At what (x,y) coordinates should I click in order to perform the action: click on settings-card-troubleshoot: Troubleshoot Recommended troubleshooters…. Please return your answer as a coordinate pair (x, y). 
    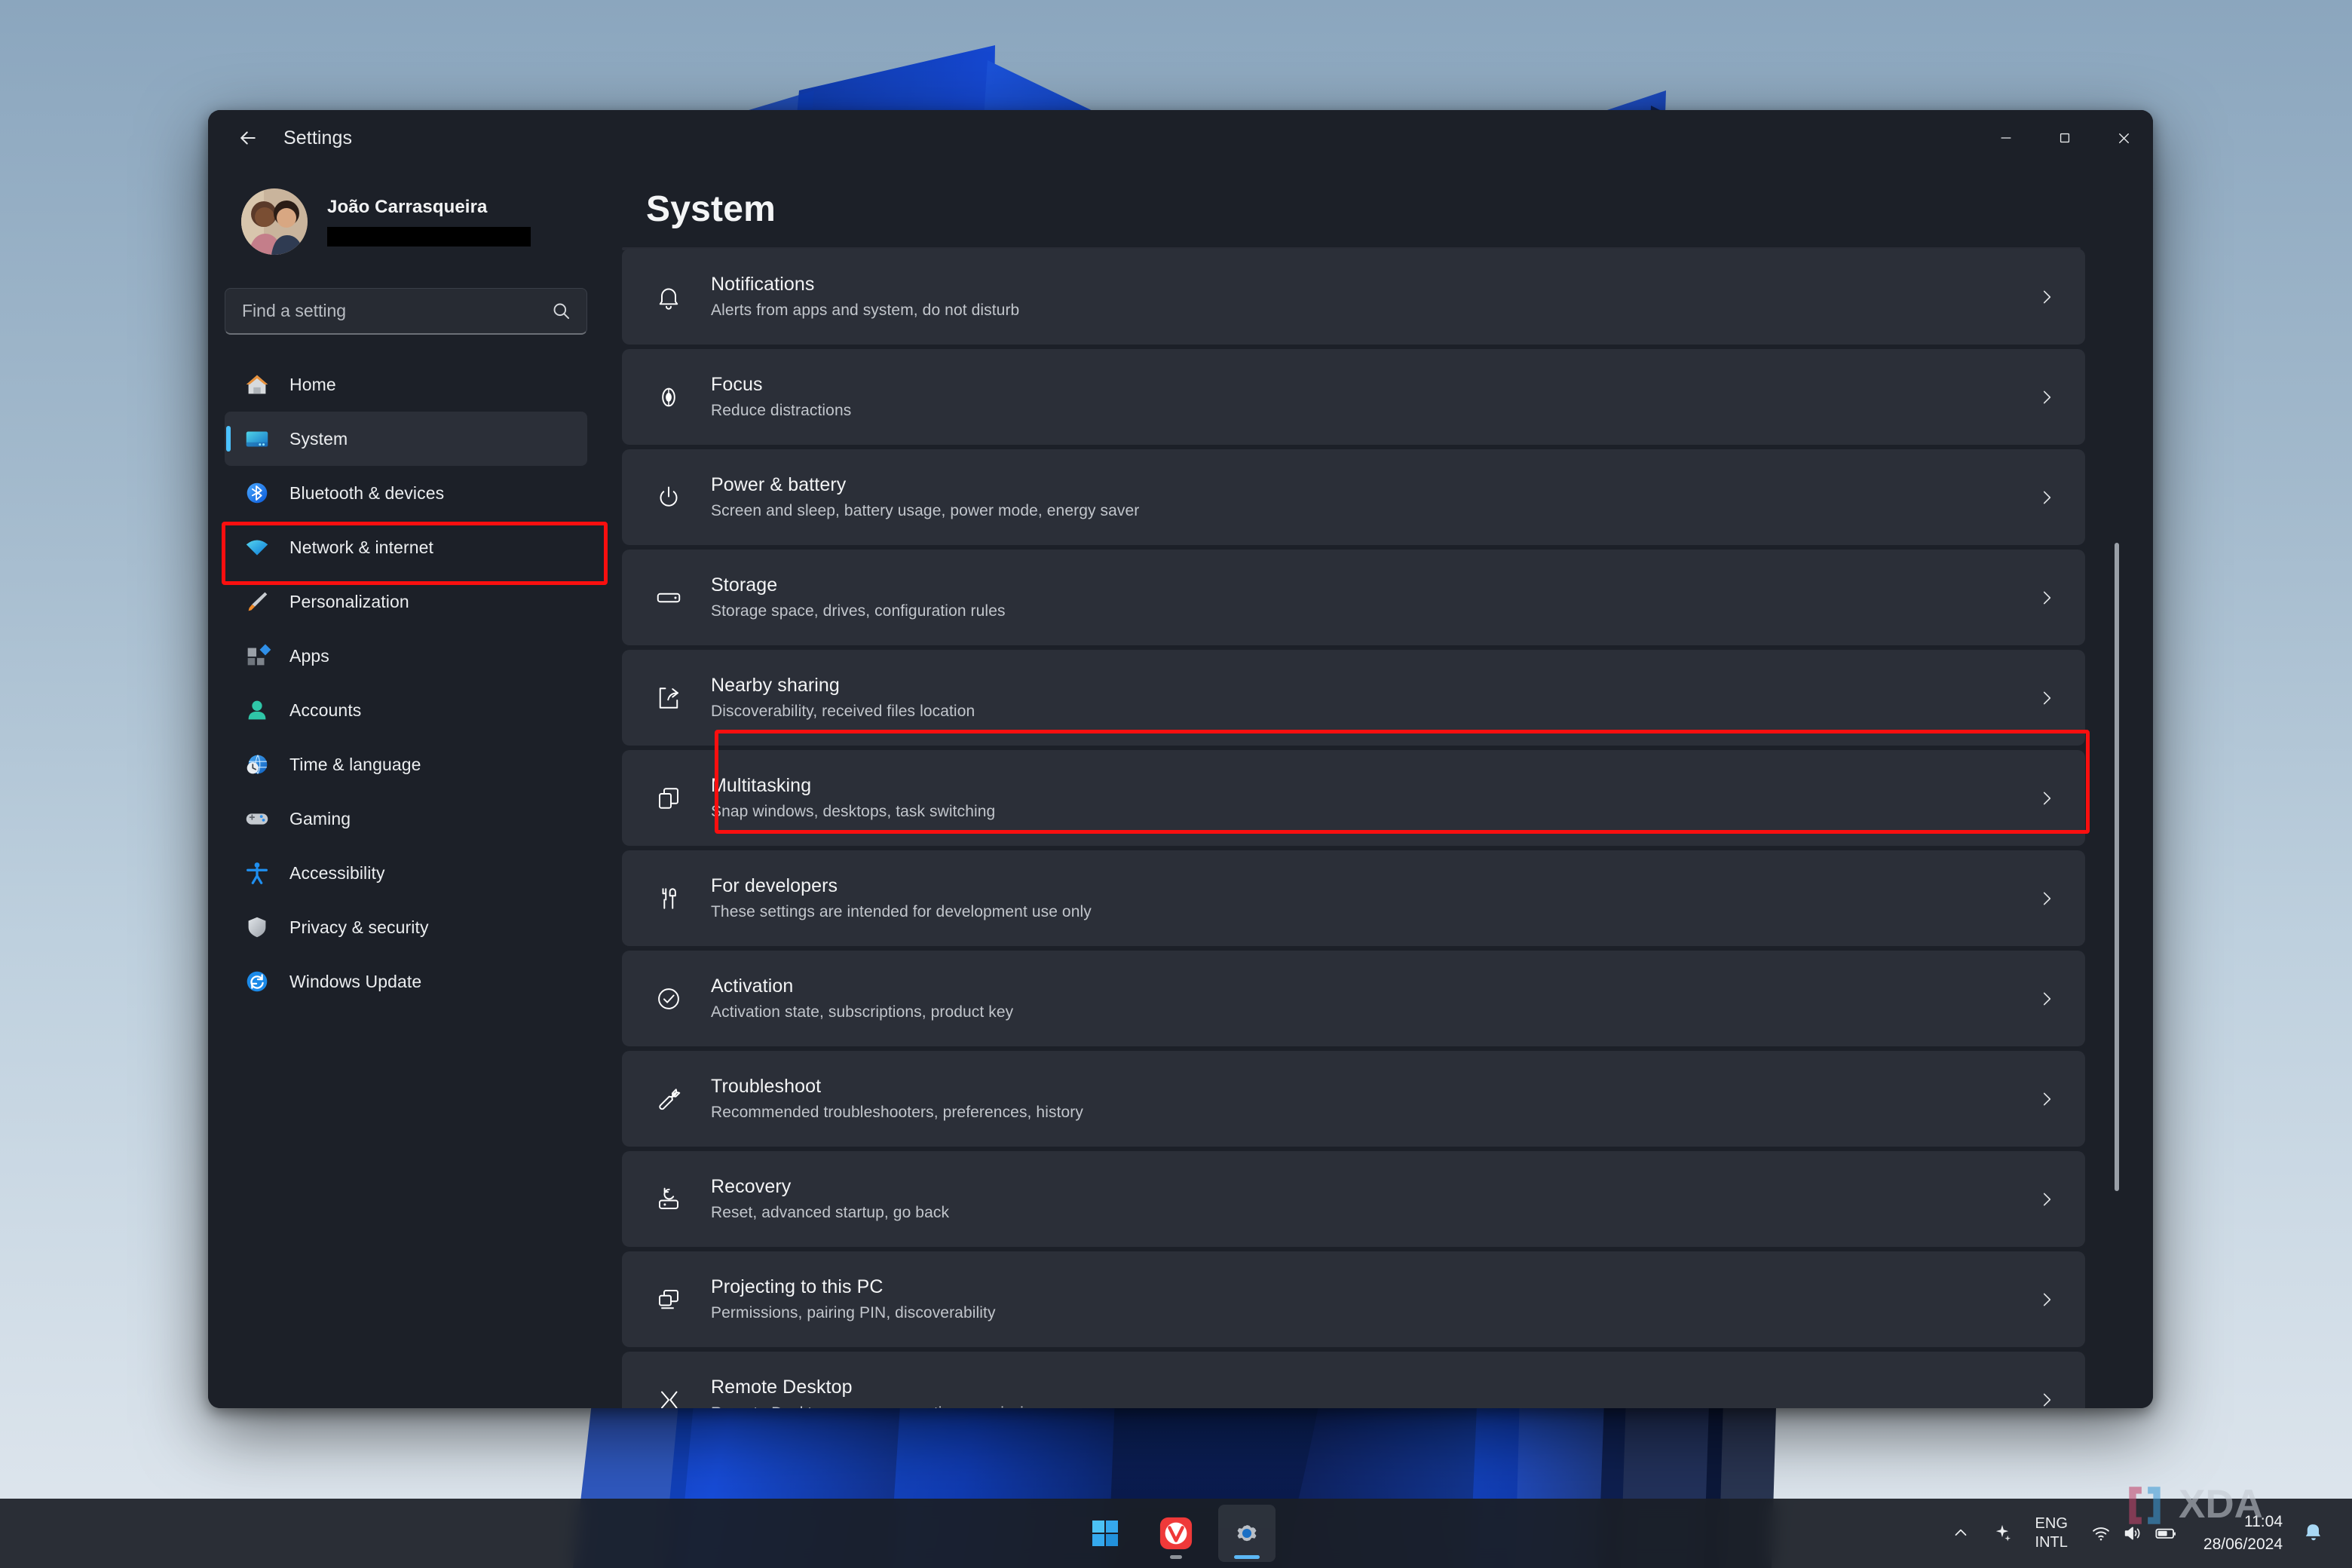
    Looking at the image, I should click on (1353, 1099).